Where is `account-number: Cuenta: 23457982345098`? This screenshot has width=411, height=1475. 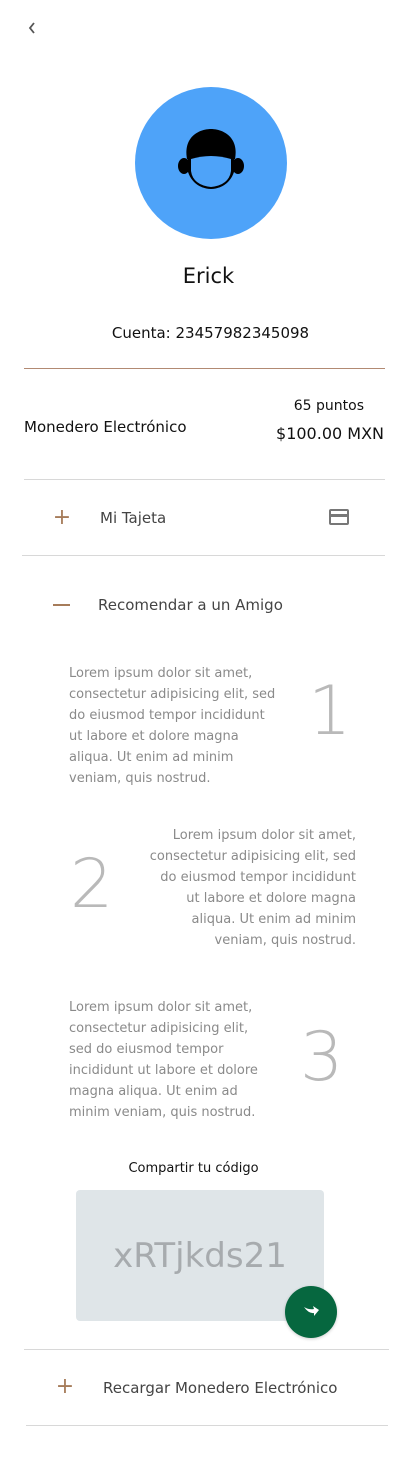
account-number: Cuenta: 23457982345098 is located at coordinates (210, 333).